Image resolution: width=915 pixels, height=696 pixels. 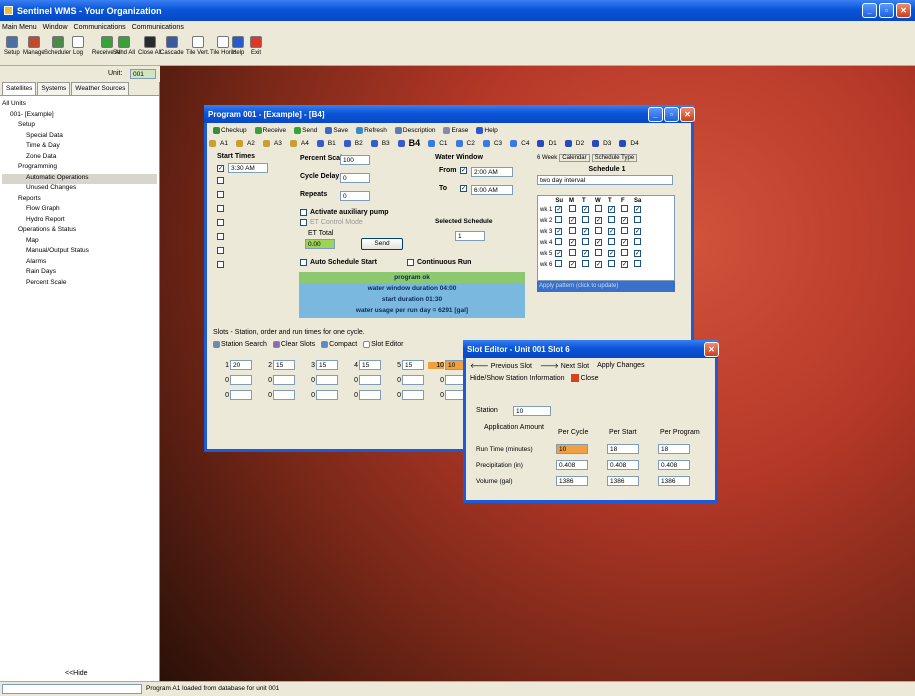 What do you see at coordinates (79, 273) in the screenshot?
I see `tree-item: Rain Days` at bounding box center [79, 273].